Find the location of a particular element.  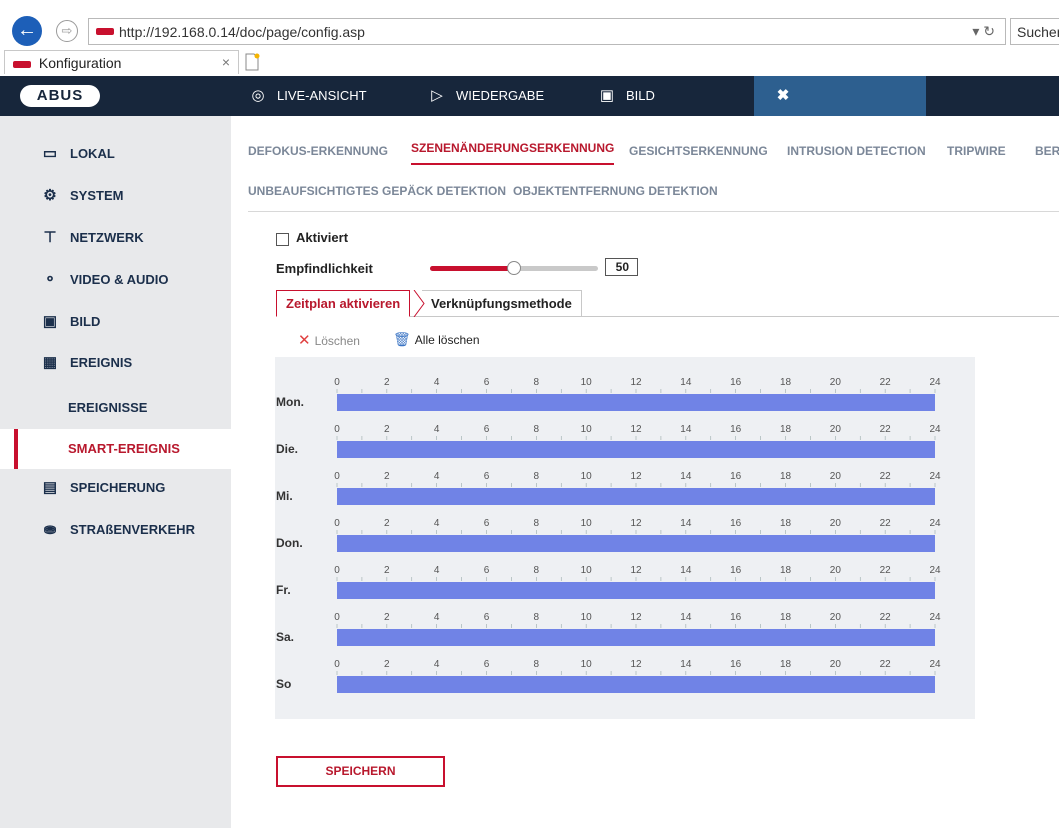

day-label: Don. is located at coordinates (289, 543).